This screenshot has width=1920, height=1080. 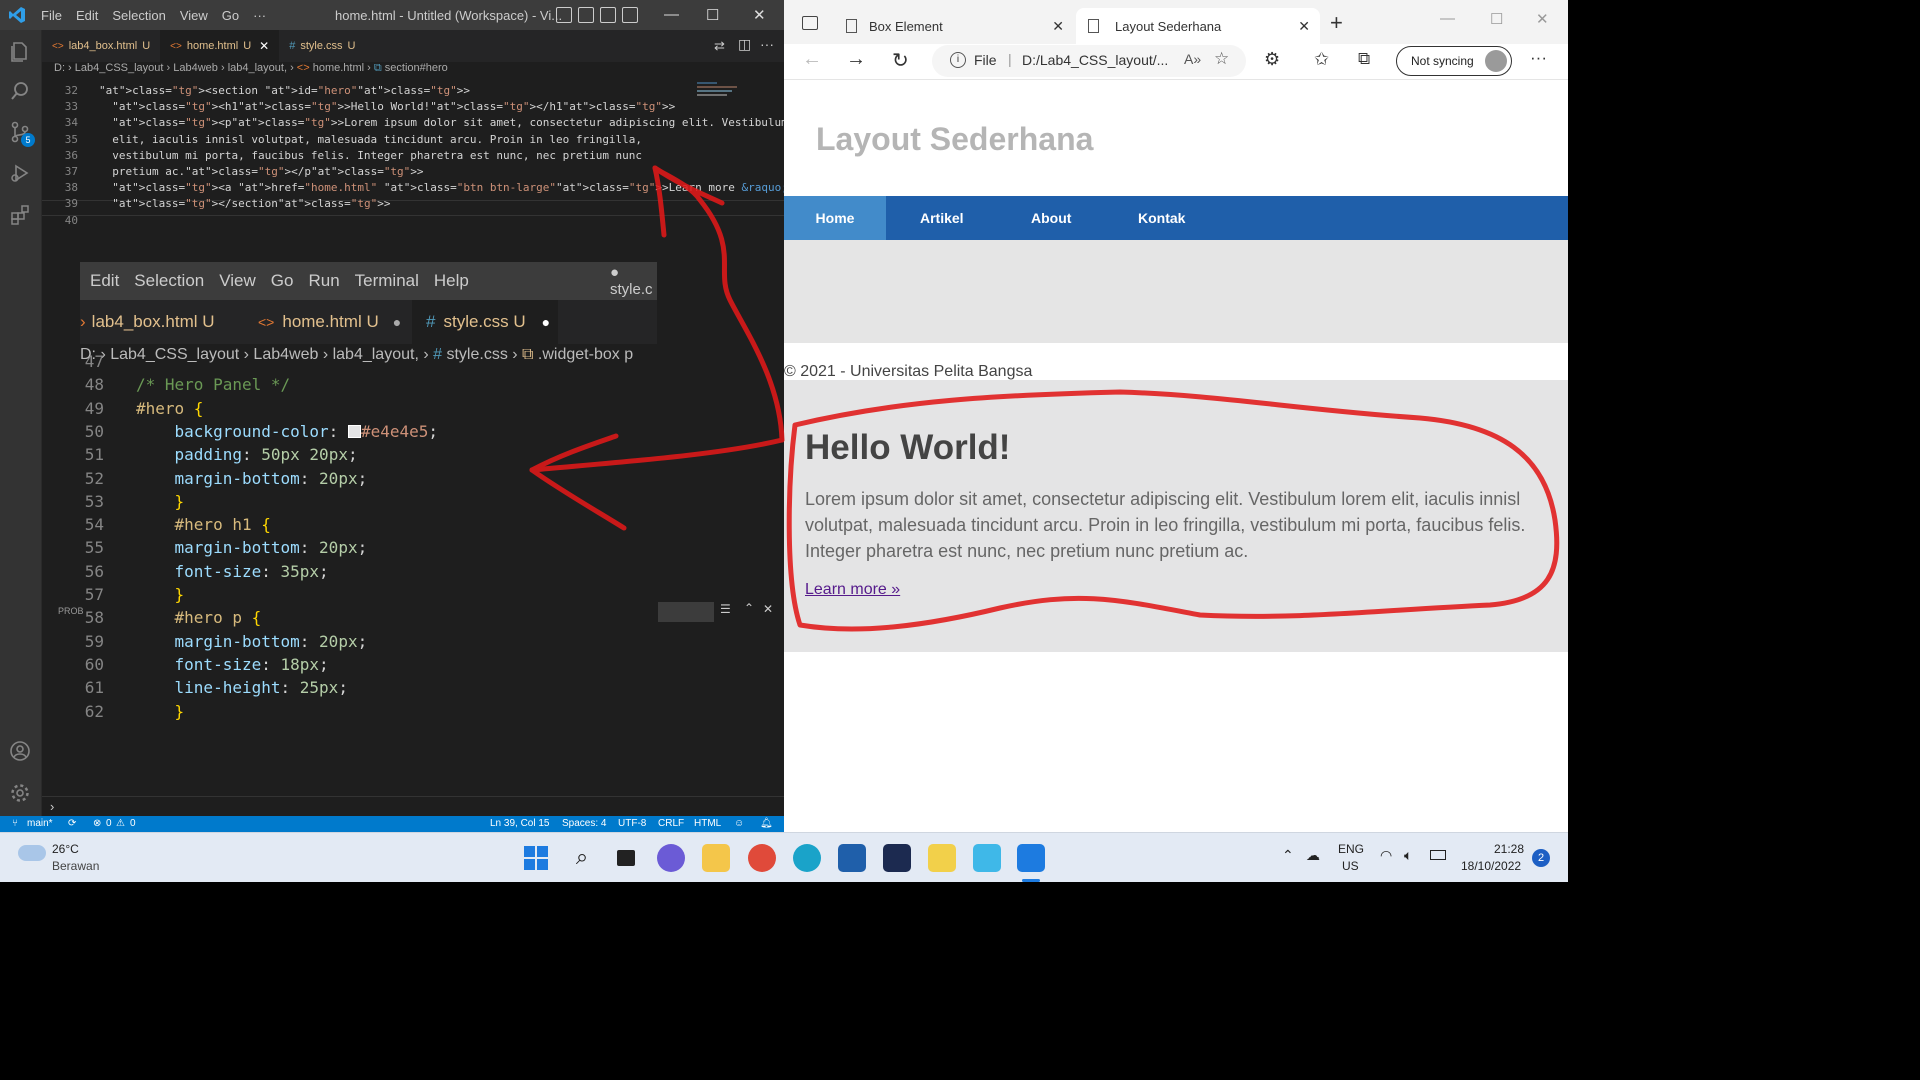 I want to click on color-swatch, so click(x=354, y=431).